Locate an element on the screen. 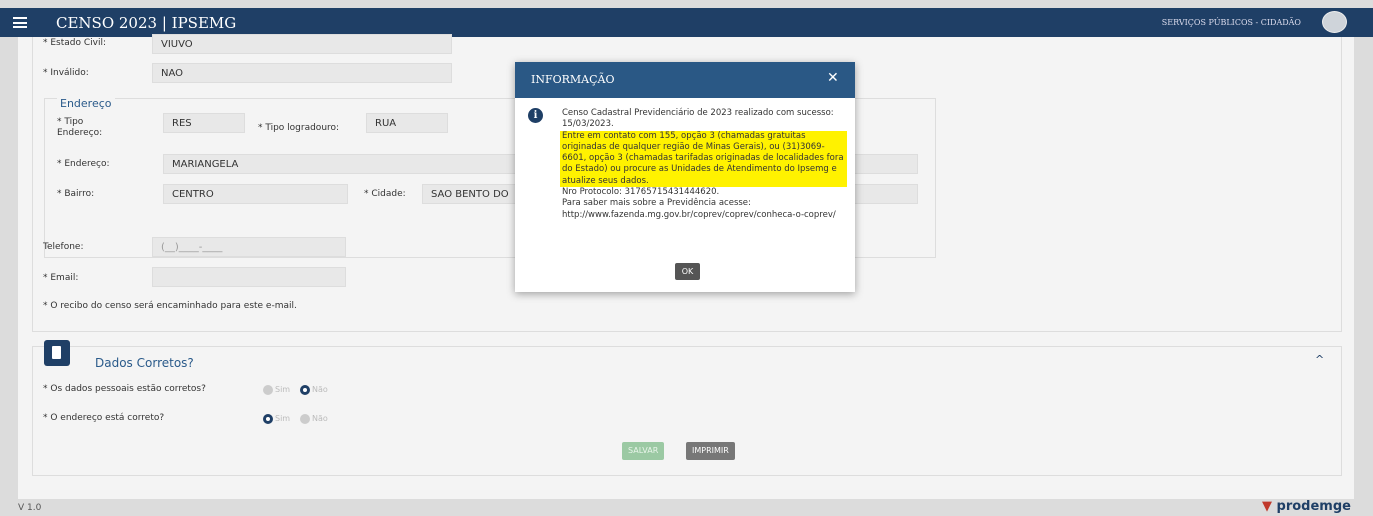 The height and width of the screenshot is (516, 1373). radio-personal-nao-label: Não is located at coordinates (320, 389).